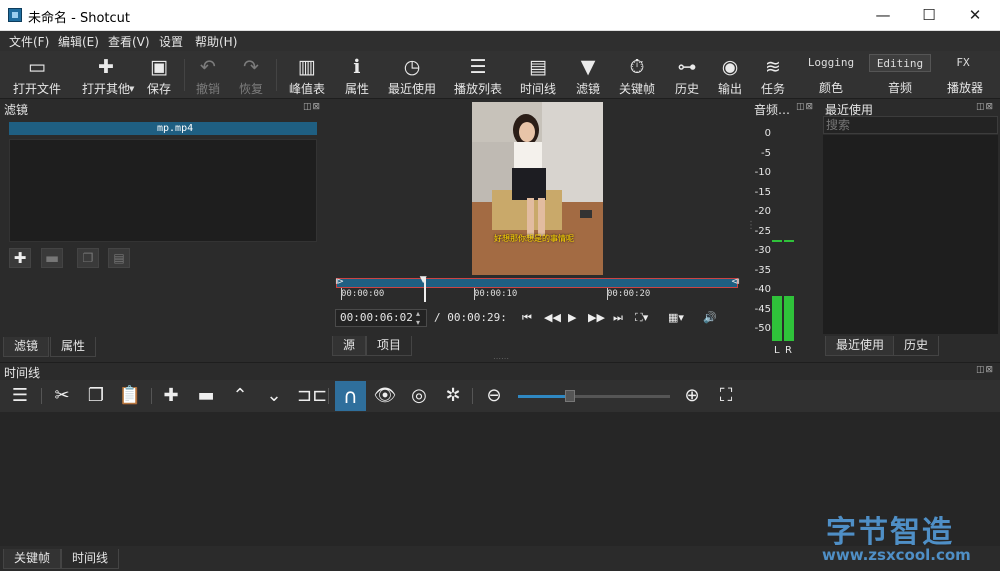 The width and height of the screenshot is (1000, 571). I want to click on filters-panel: 滤镜 ◫⊠ mp.mp4 ✚ ▬ ❐ ▤ 滤镜 属性, so click(163, 228).